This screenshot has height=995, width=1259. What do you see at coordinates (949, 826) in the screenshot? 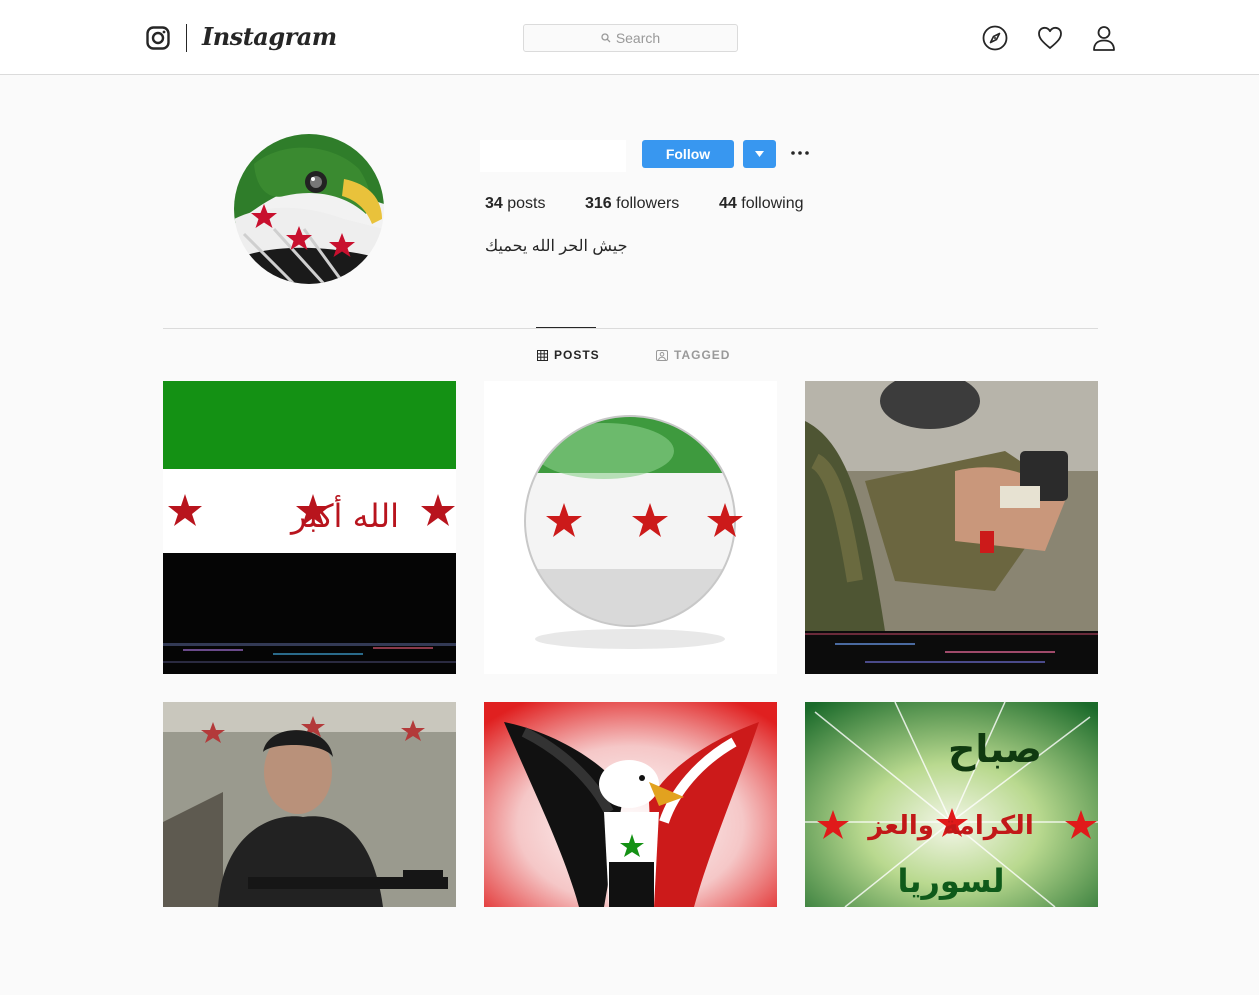
I see `card-line2: الكرامة والعز` at bounding box center [949, 826].